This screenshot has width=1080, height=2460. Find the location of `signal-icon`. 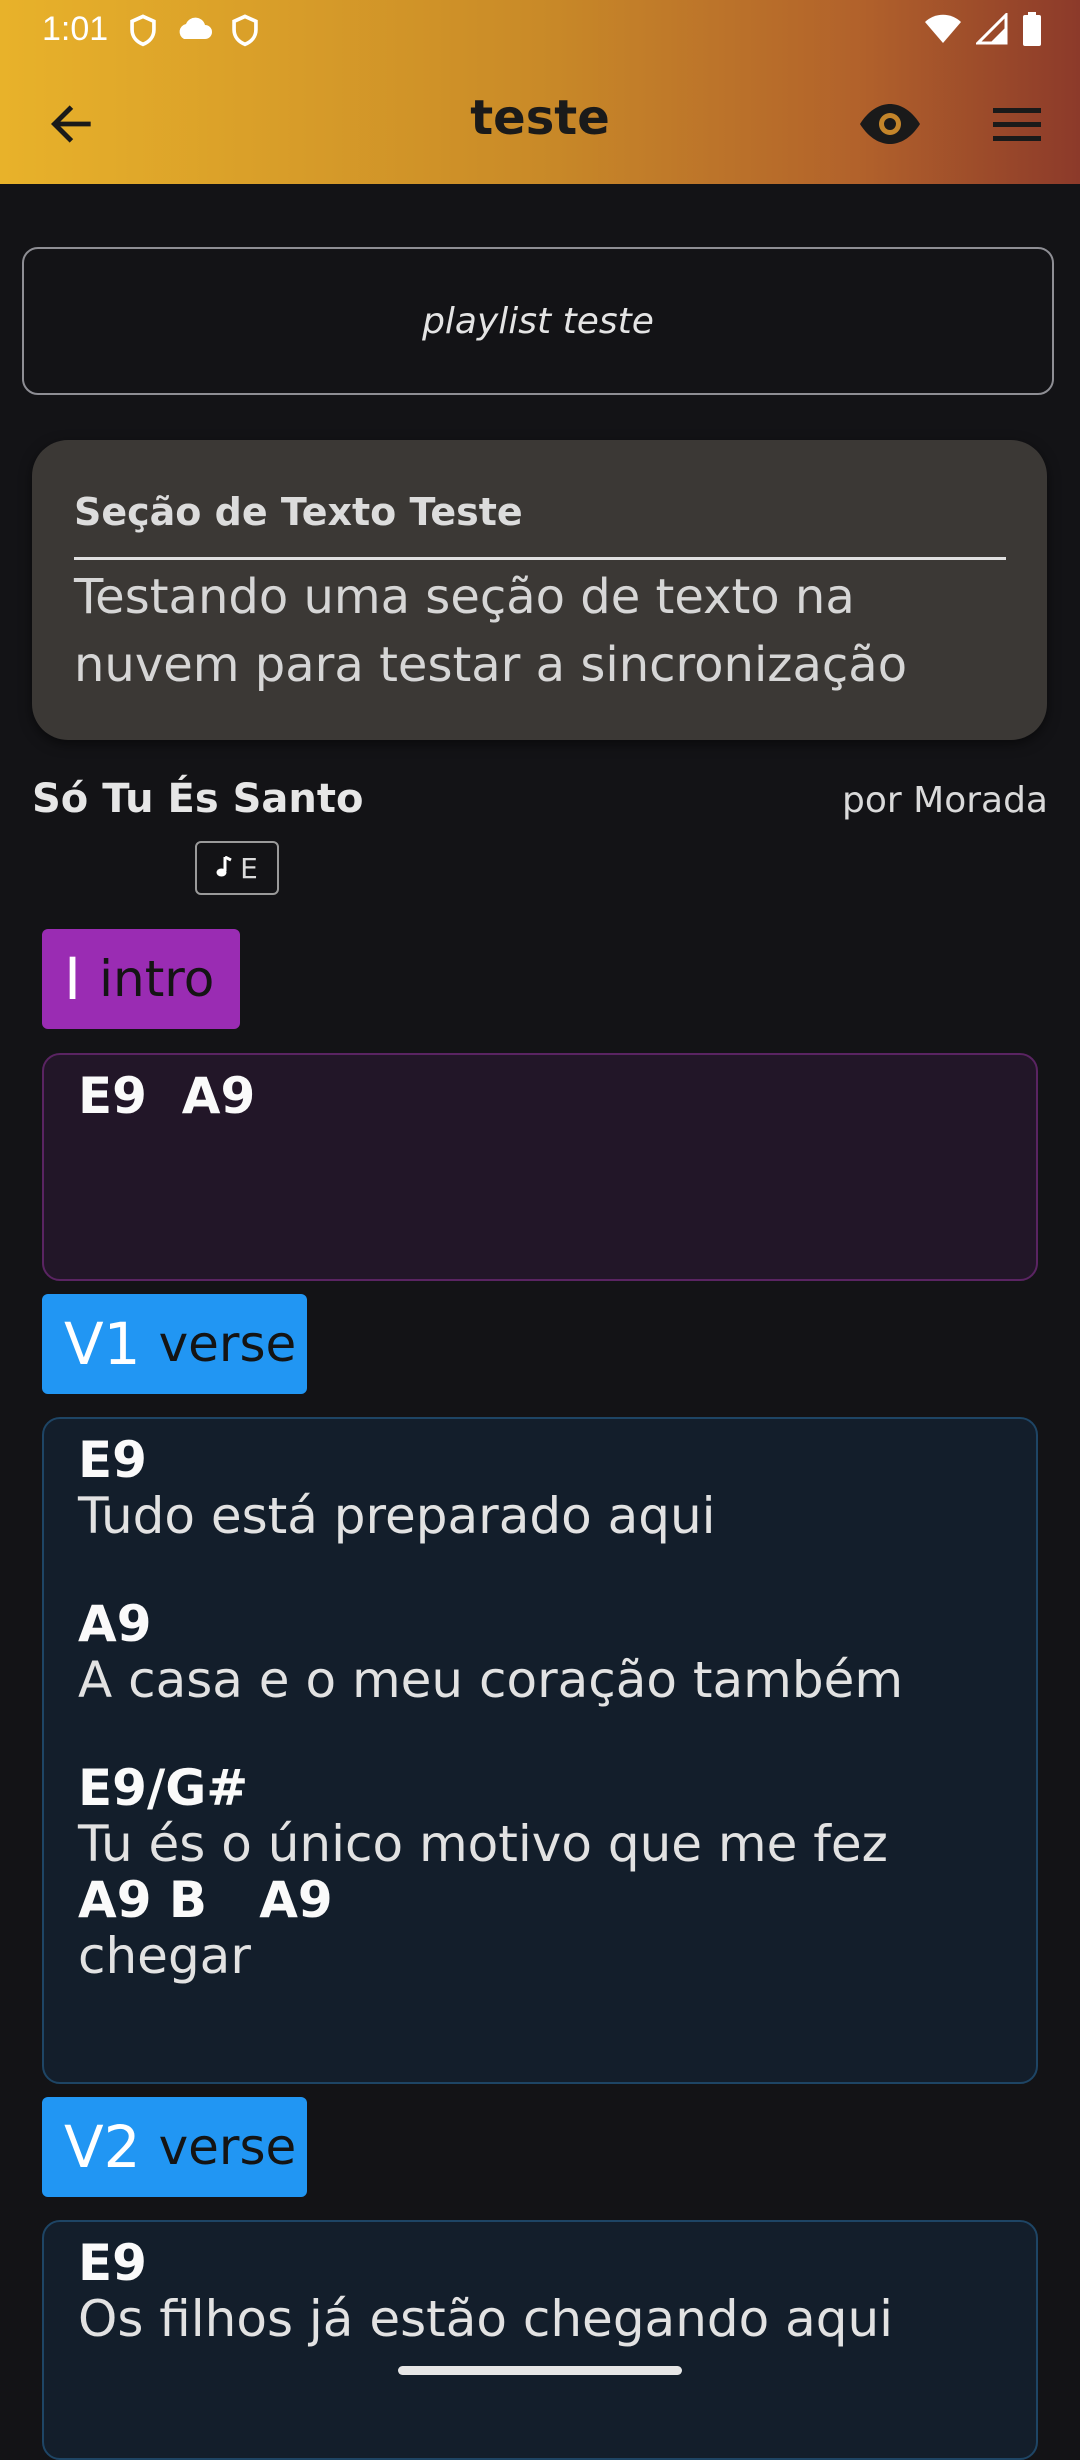

signal-icon is located at coordinates (991, 30).